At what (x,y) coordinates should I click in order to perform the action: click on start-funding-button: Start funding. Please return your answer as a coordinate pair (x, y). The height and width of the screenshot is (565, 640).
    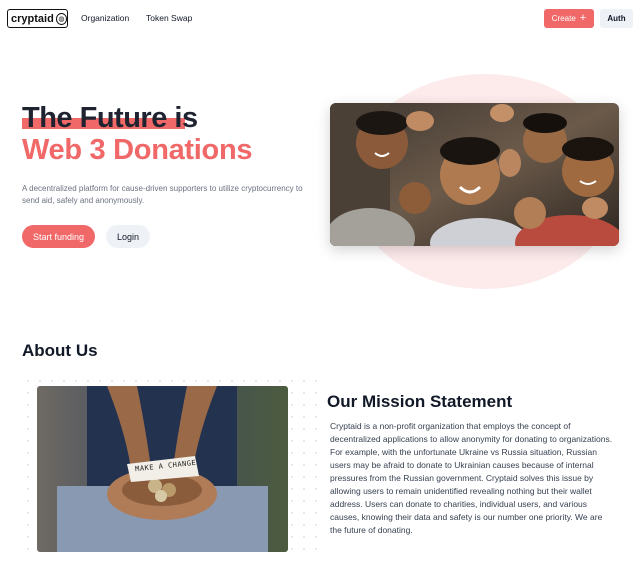
    Looking at the image, I should click on (58, 236).